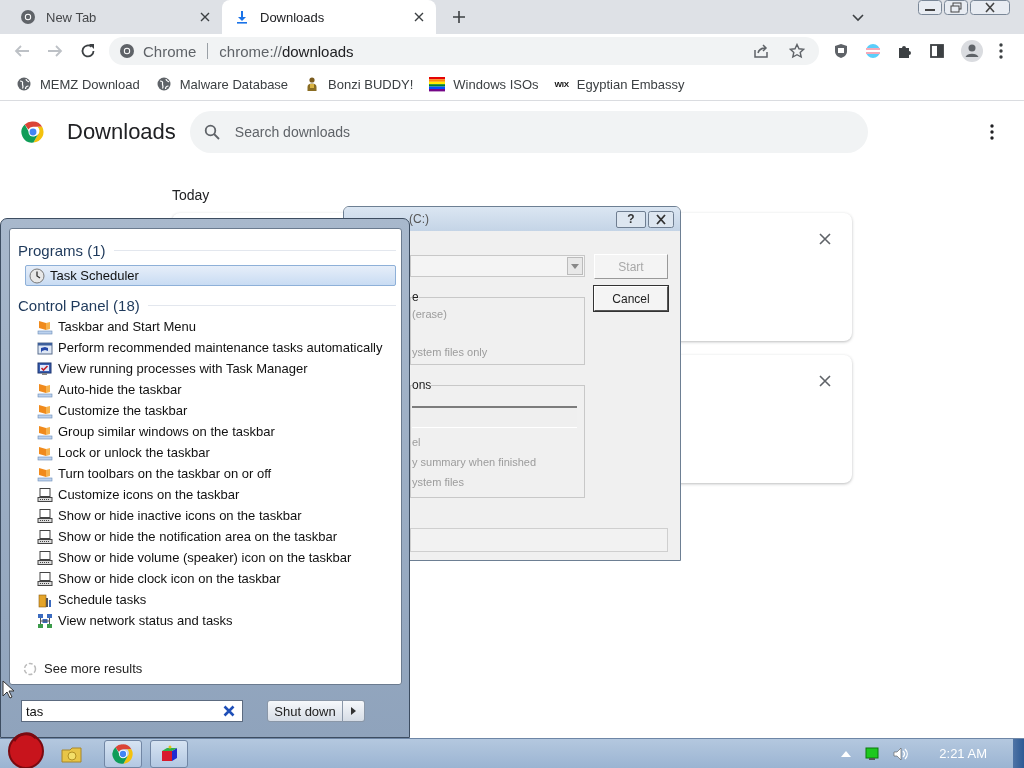 This screenshot has height=768, width=1024. I want to click on result-item: Turn toolbars on the taskbar on or off, so click(210, 473).